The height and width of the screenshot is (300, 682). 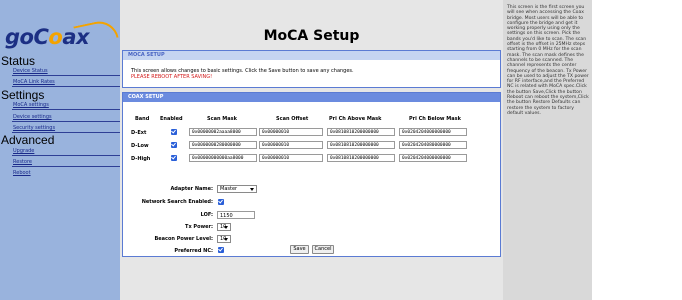 I want to click on preferred-nc-checkbox, so click(x=221, y=250).